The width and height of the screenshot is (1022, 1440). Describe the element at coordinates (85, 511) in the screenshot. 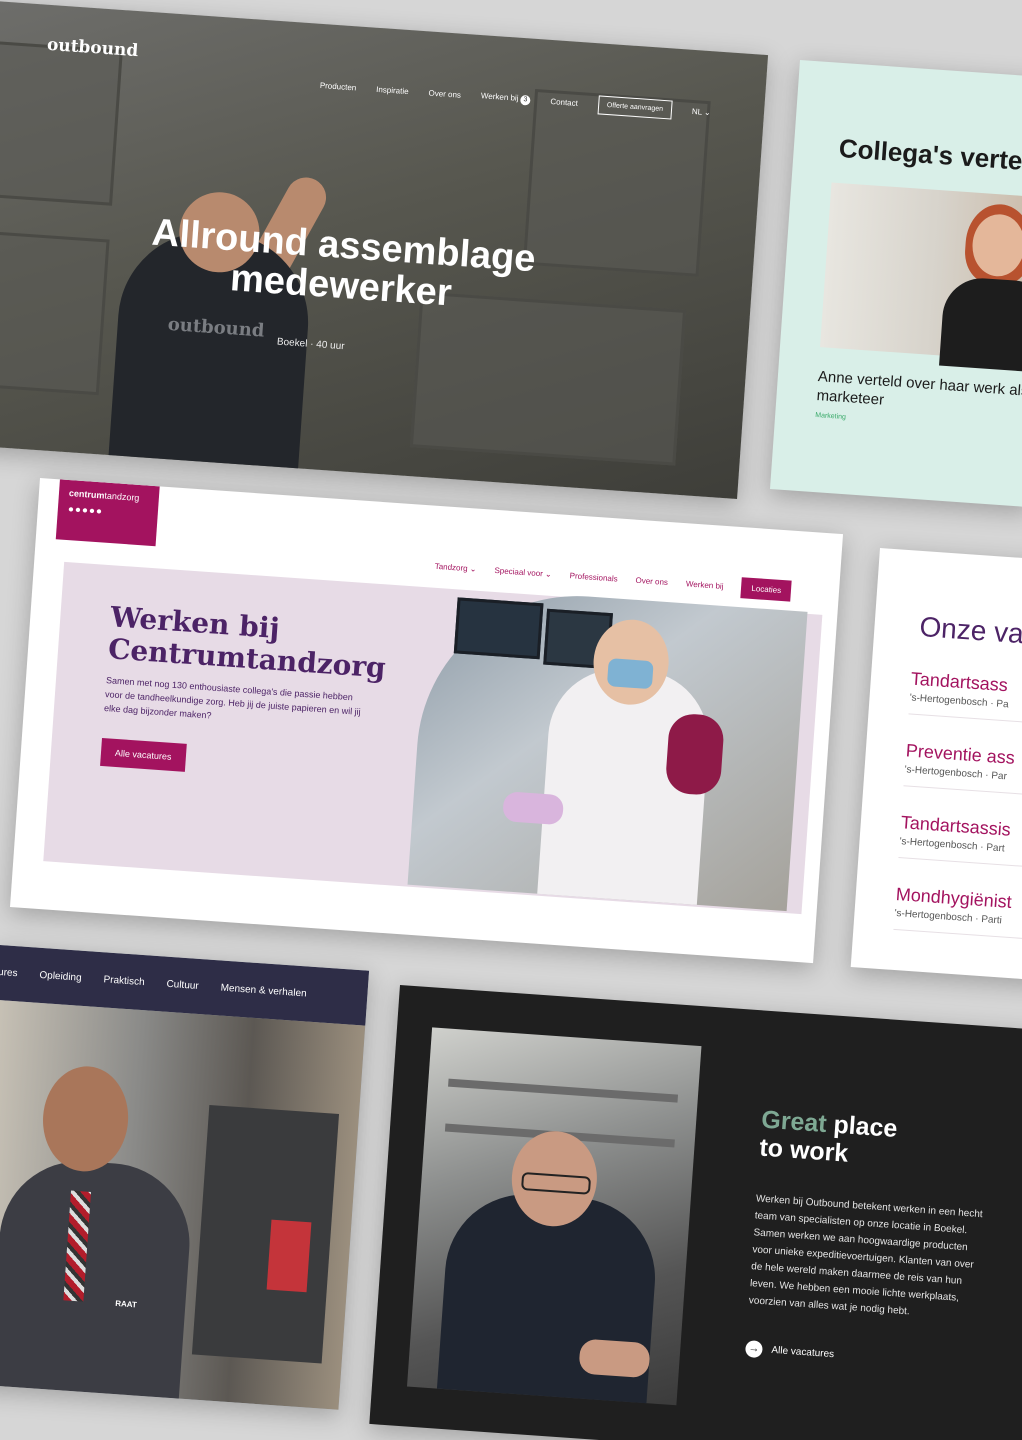

I see `logo-dots-icon: ●●●●●` at that location.